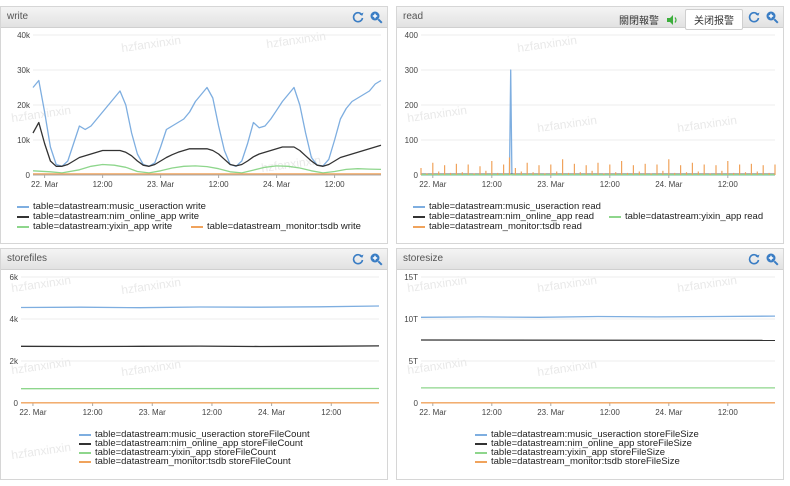 The image size is (790, 486). I want to click on legend-item: table=datastream_monitor:tsdb read, so click(497, 226).